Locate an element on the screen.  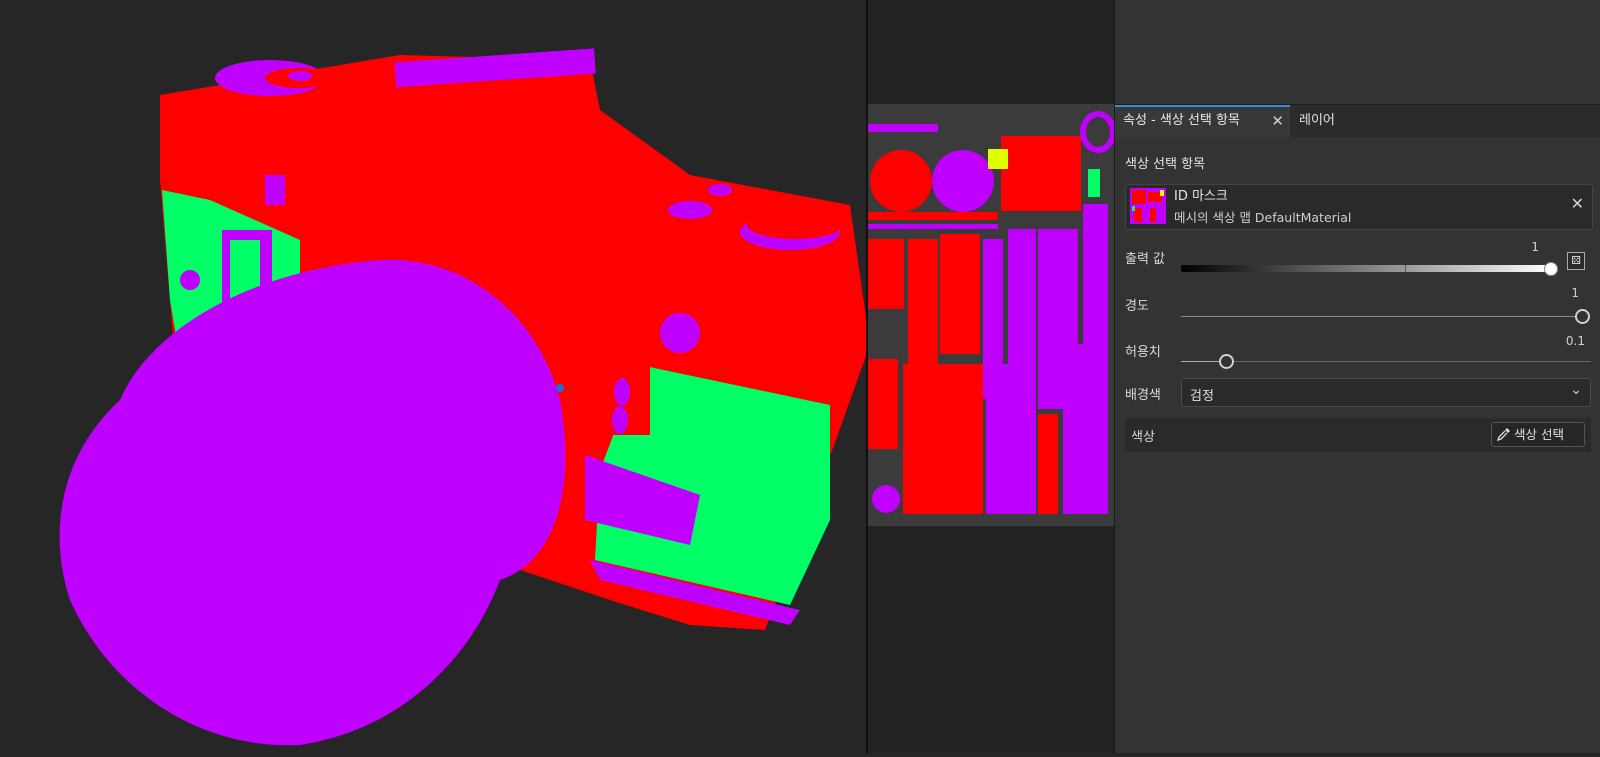
color-row: 색상 색상 선택 is located at coordinates (1358, 435).